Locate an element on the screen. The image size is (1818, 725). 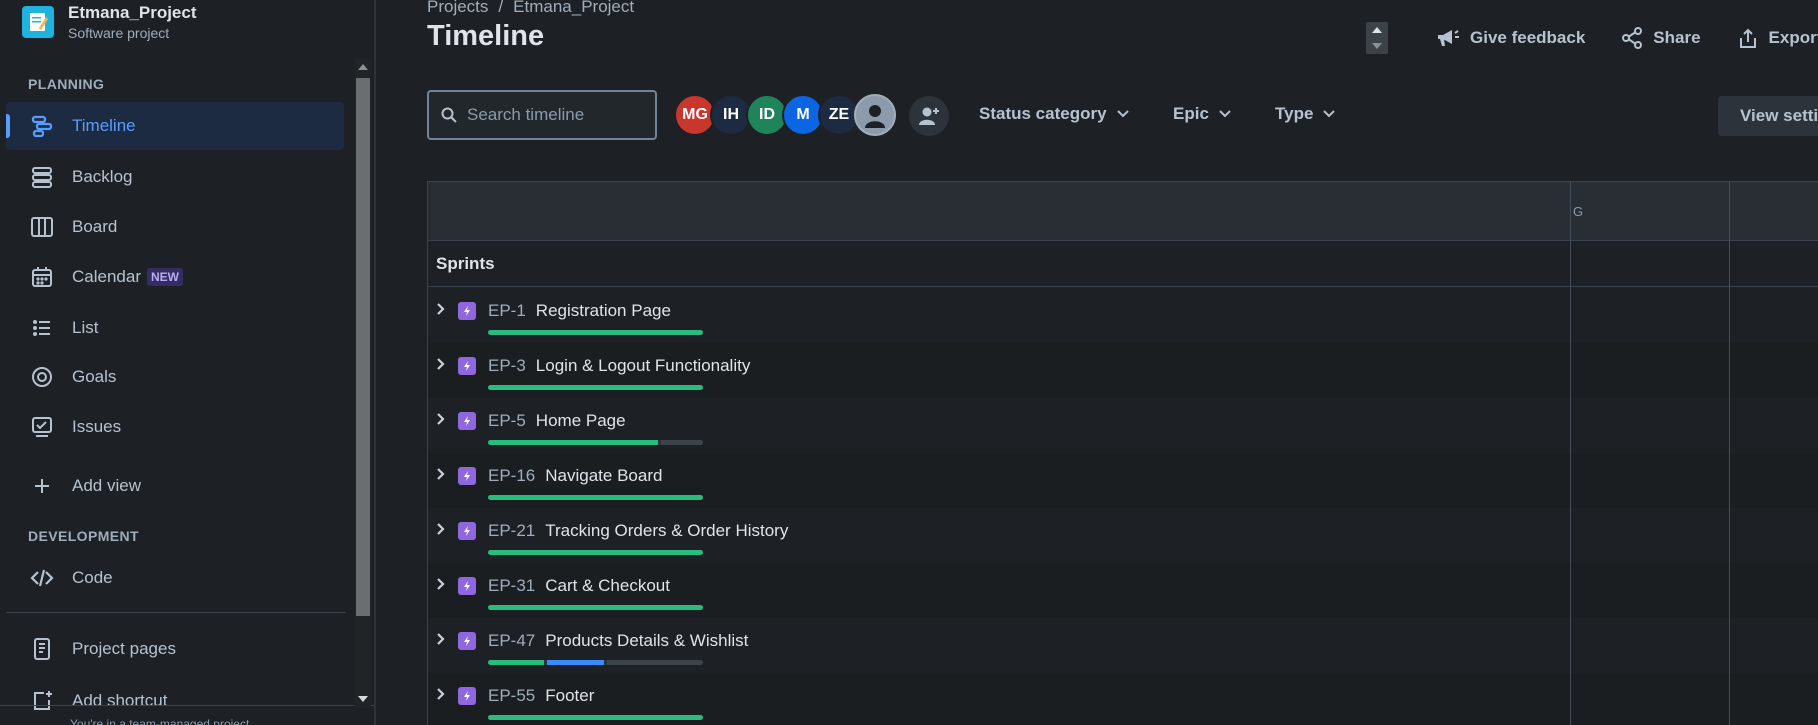
sidebar-item-code: Code is located at coordinates (175, 578).